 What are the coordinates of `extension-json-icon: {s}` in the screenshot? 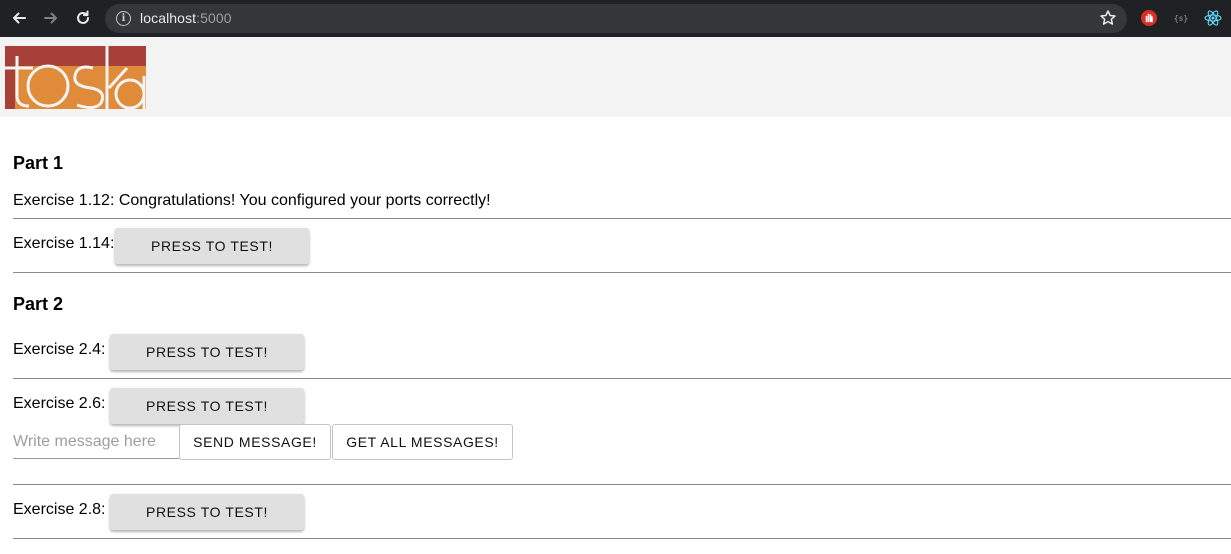 It's located at (1181, 18).